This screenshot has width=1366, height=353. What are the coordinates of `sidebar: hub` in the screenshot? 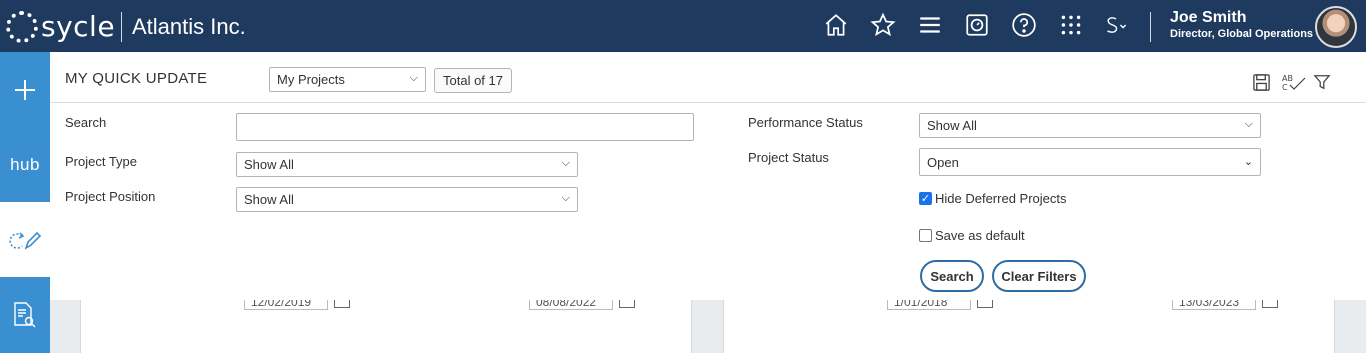 It's located at (25, 202).